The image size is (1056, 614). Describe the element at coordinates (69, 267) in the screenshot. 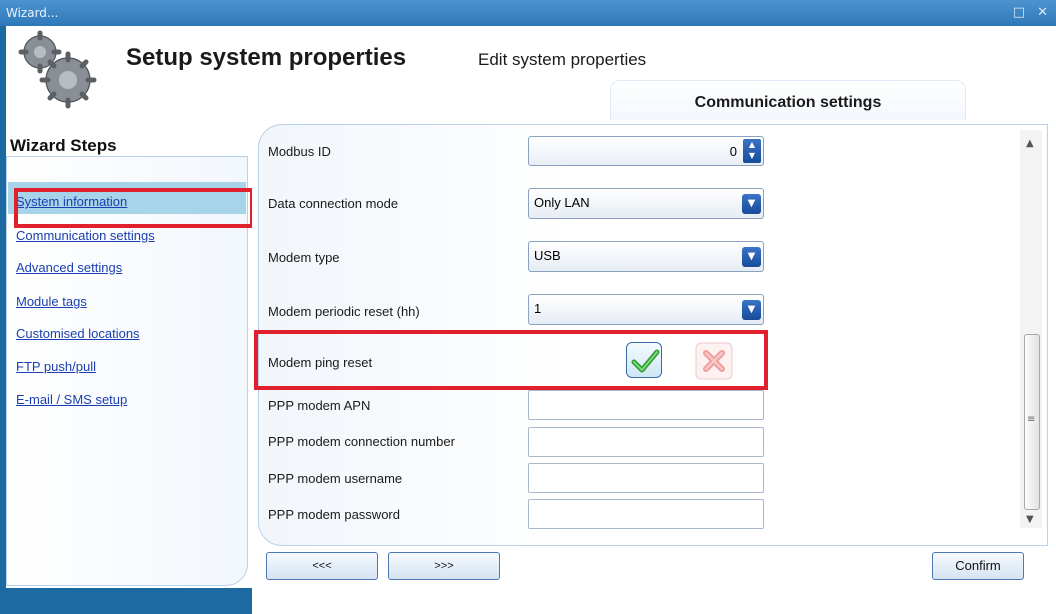

I see `step-advanced-settings: Advanced settings` at that location.